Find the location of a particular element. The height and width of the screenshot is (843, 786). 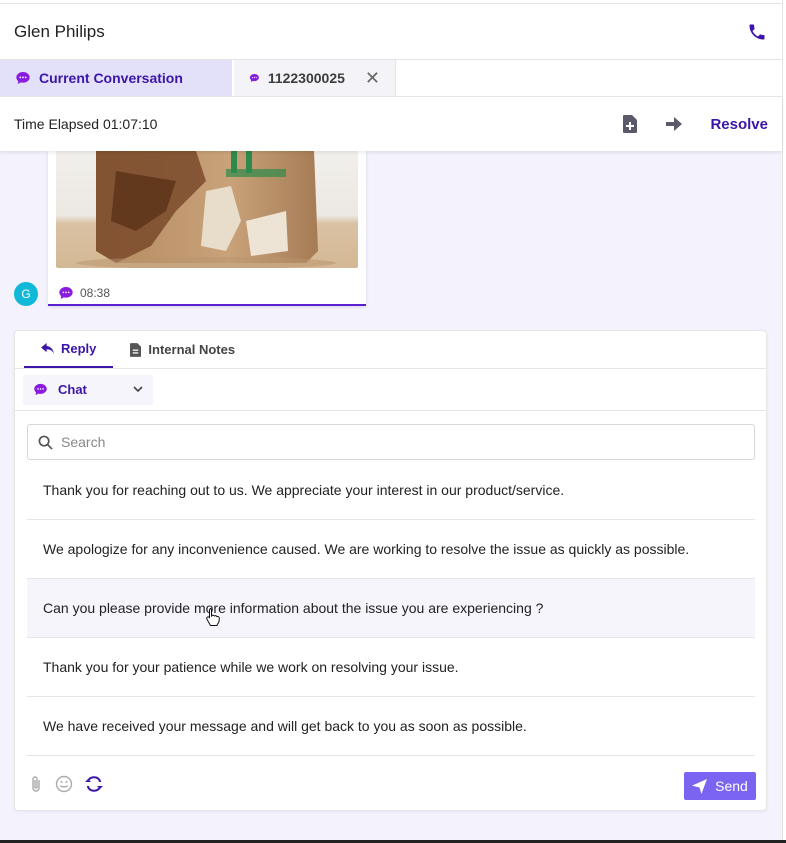

send-button: Send is located at coordinates (720, 786).